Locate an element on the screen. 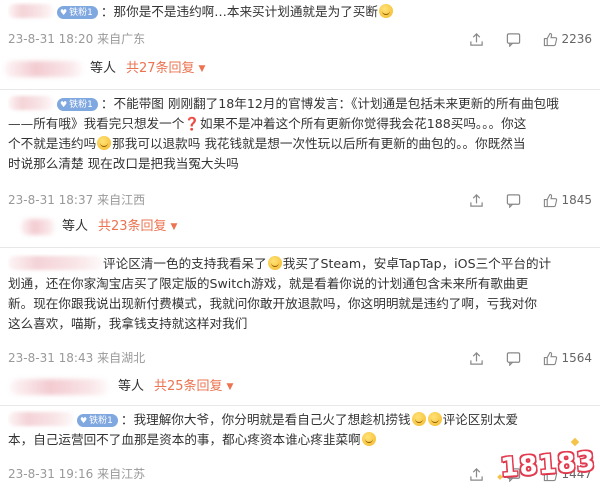 This screenshot has width=600, height=488. comment-meta: 23-8-31 18:37 来自江西 is located at coordinates (76, 200).